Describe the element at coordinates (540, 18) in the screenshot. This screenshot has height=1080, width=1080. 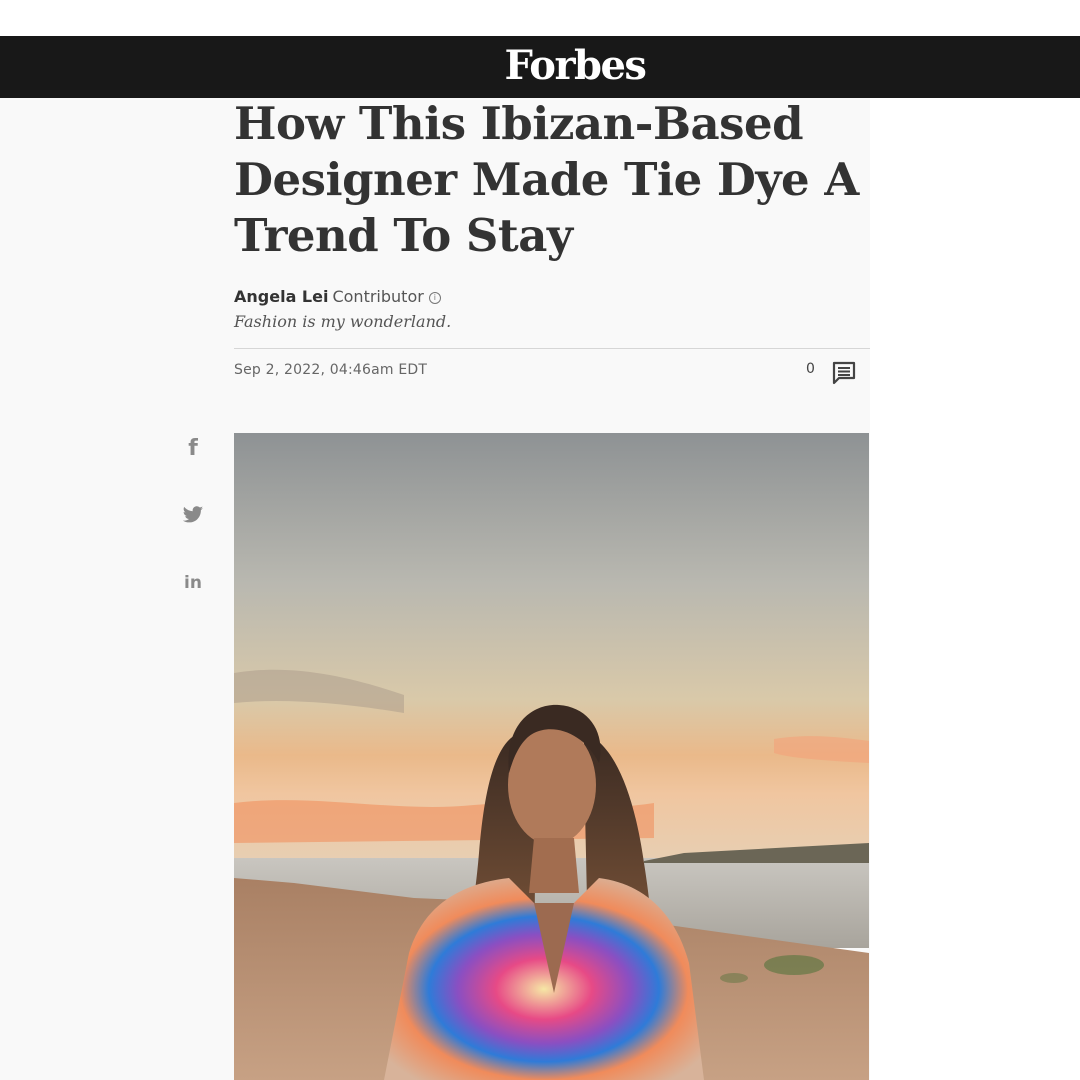
I see `top-whitespace` at that location.